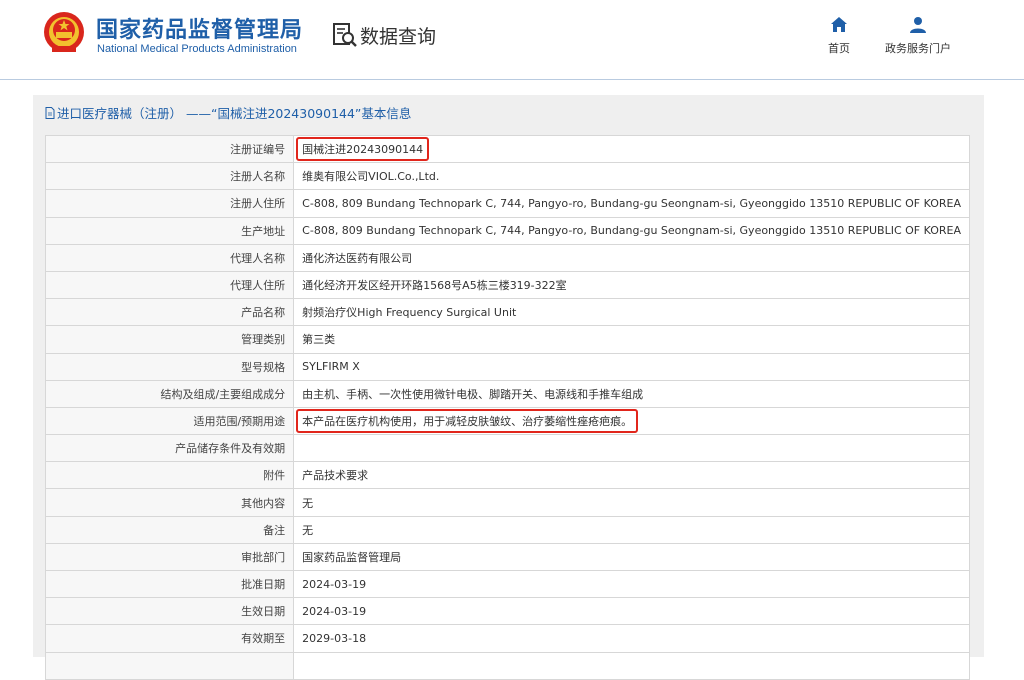 The image size is (1024, 680). Describe the element at coordinates (169, 529) in the screenshot. I see `field-label: 备注` at that location.